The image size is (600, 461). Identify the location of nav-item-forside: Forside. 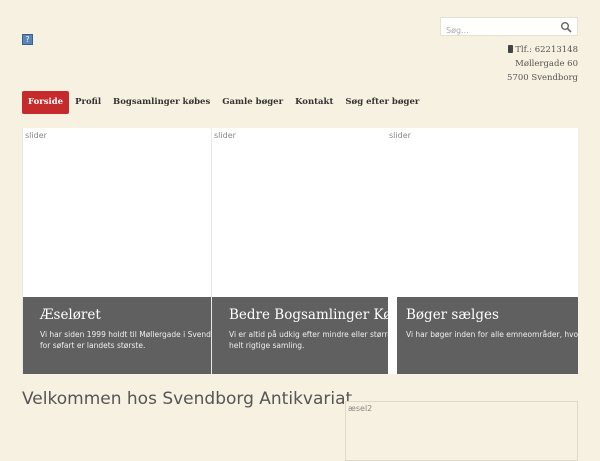
(46, 102).